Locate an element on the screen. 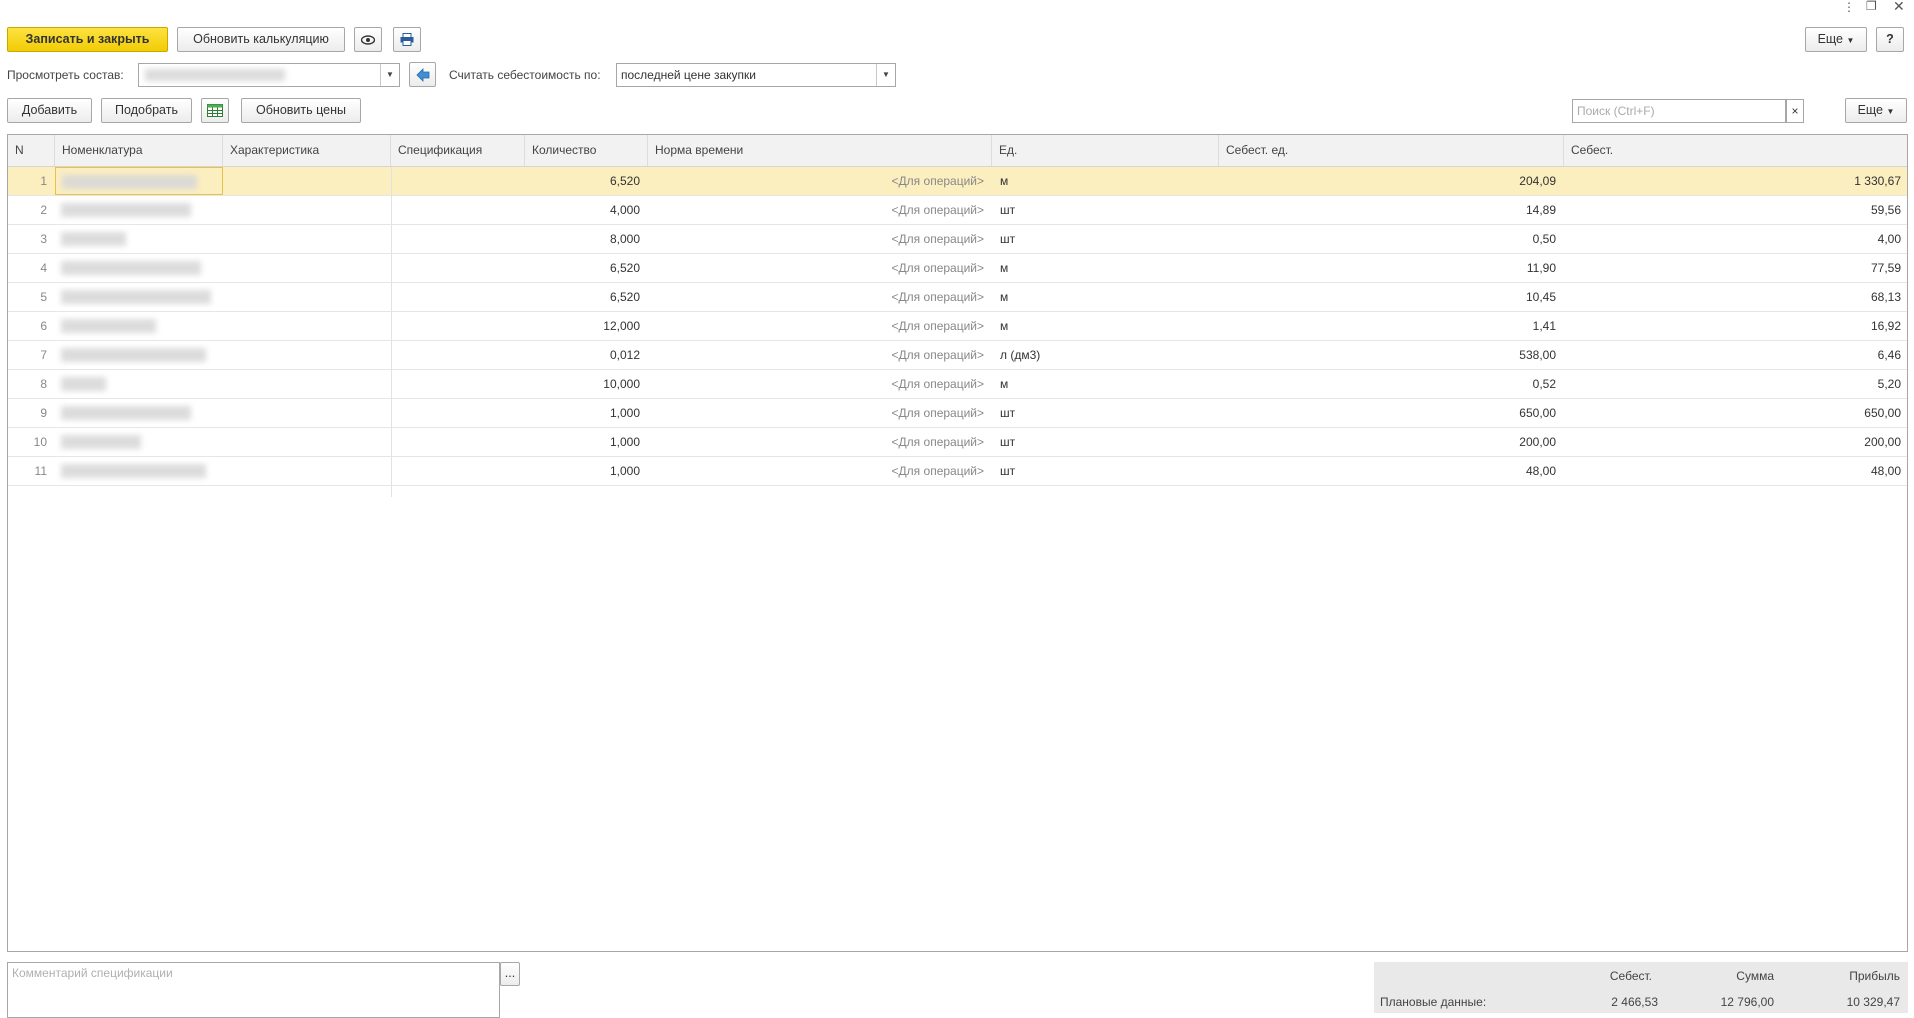 Image resolution: width=1914 pixels, height=1018 pixels. table-row: 2 4,000 <Для операций> шт 14,89 59,56 is located at coordinates (957, 210).